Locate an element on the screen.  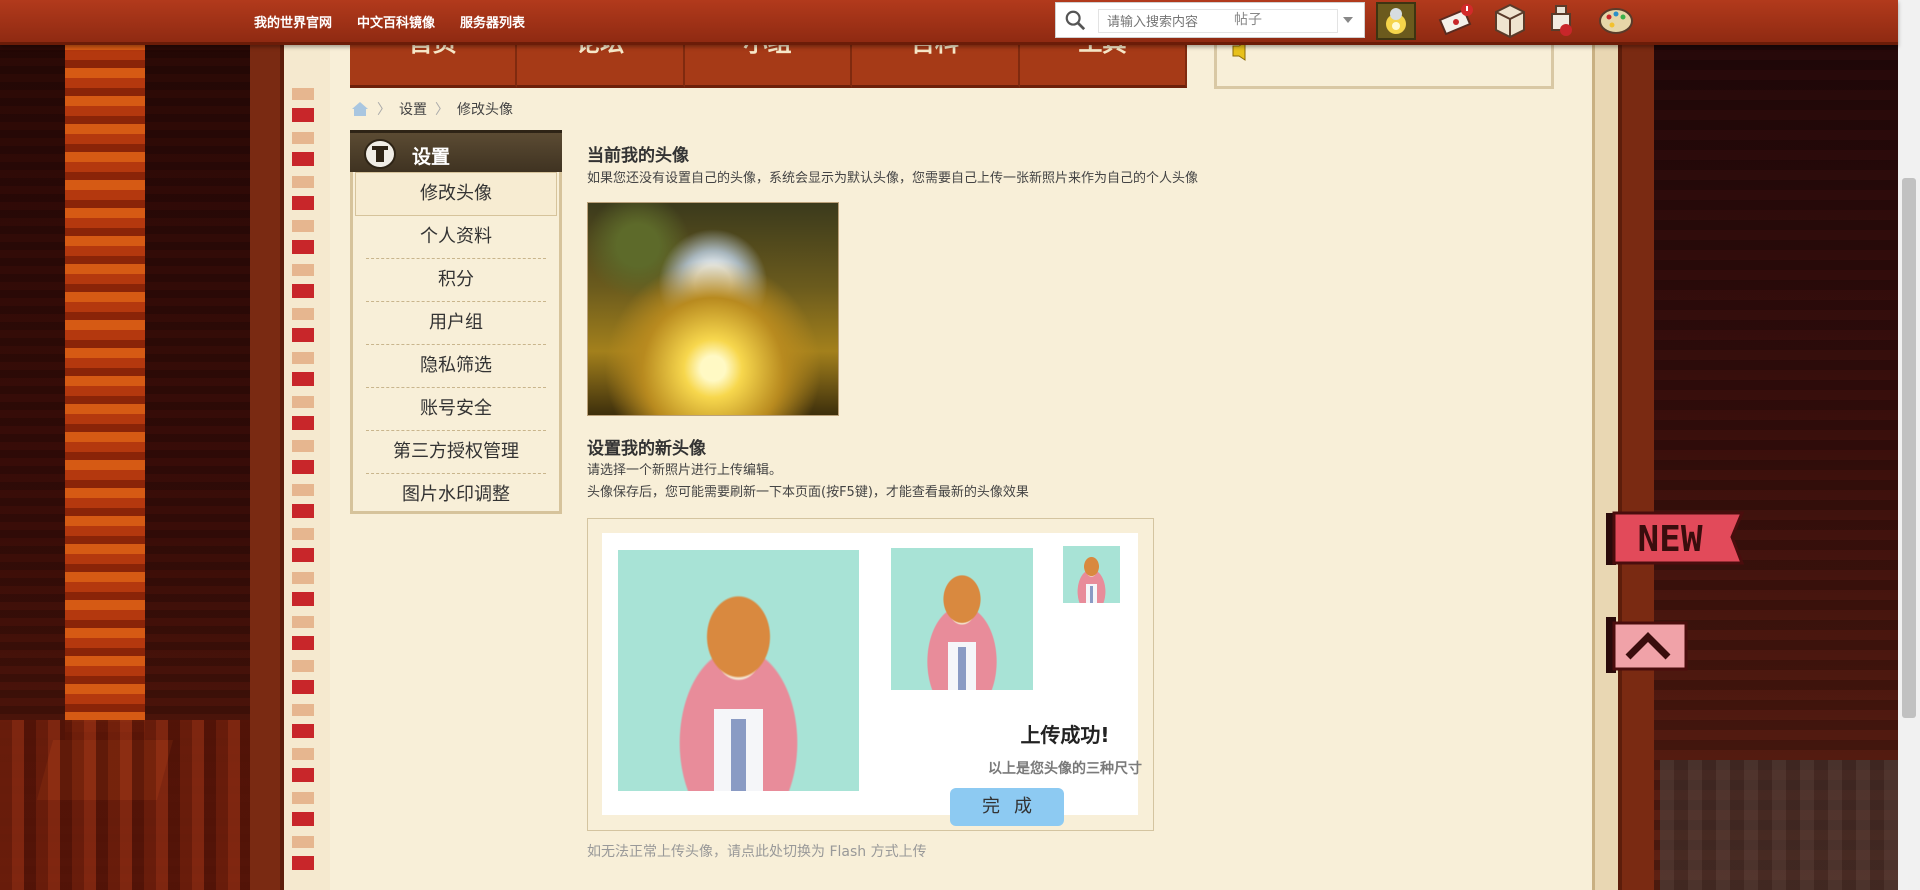
message-icon is located at coordinates (1456, 21).